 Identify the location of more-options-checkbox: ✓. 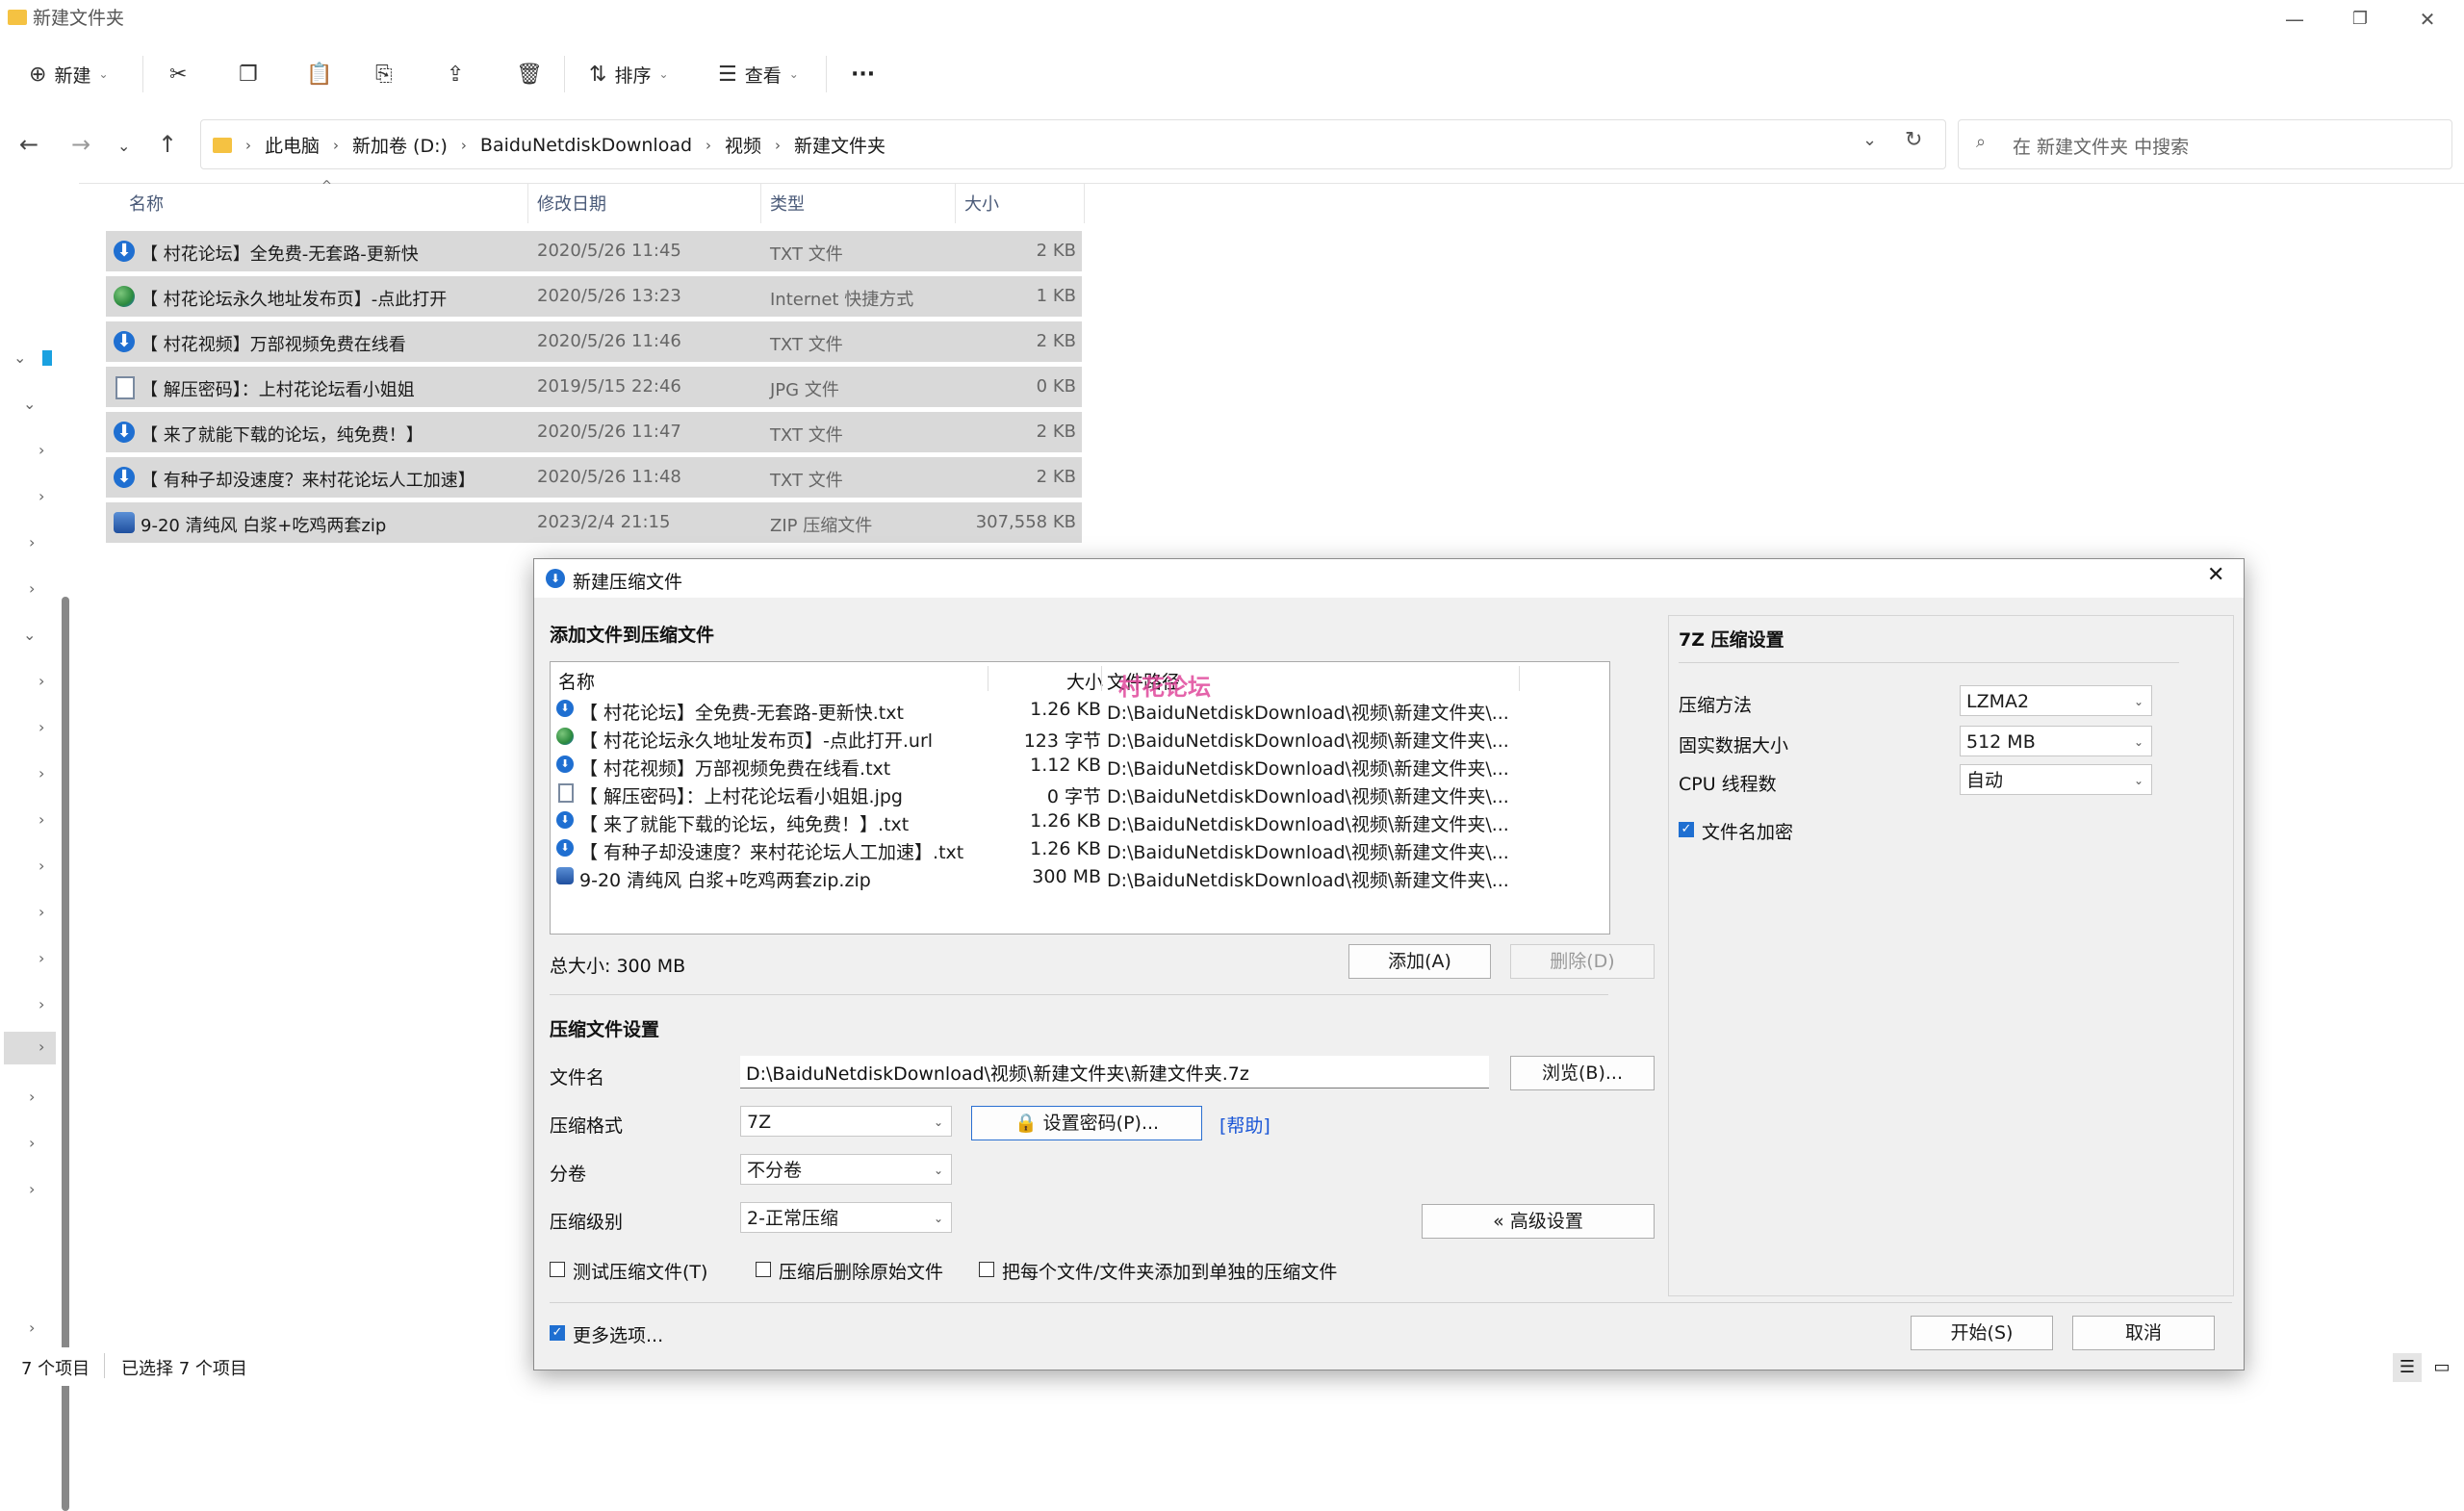
(557, 1333).